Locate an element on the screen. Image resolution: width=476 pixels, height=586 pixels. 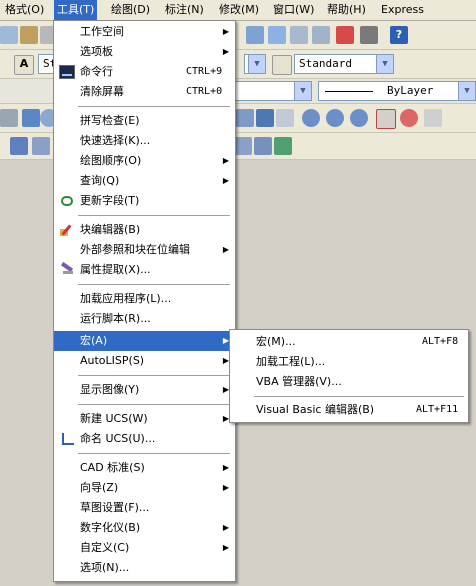
menu-draw: 绘图(D) is located at coordinates (130, 10).